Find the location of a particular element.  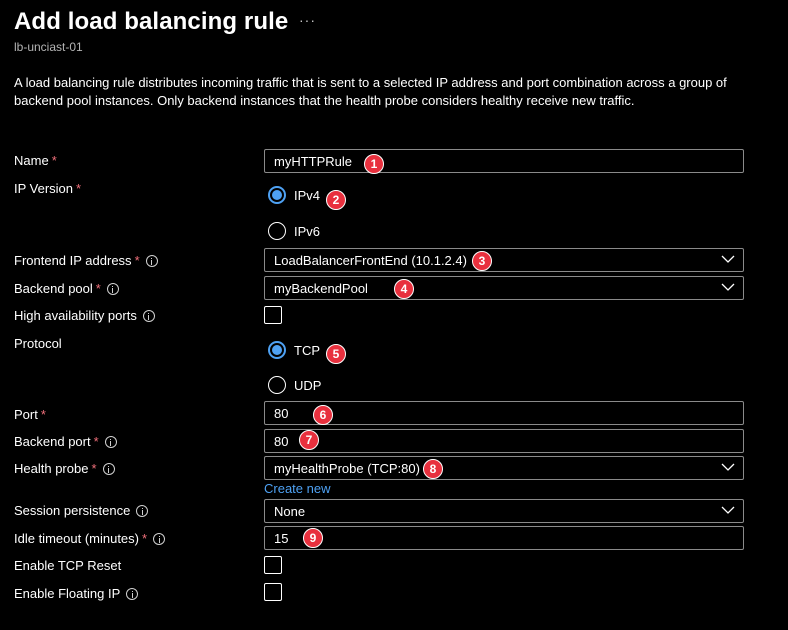

idle-timeout-label: Idle timeout (minutes) * is located at coordinates (90, 538).